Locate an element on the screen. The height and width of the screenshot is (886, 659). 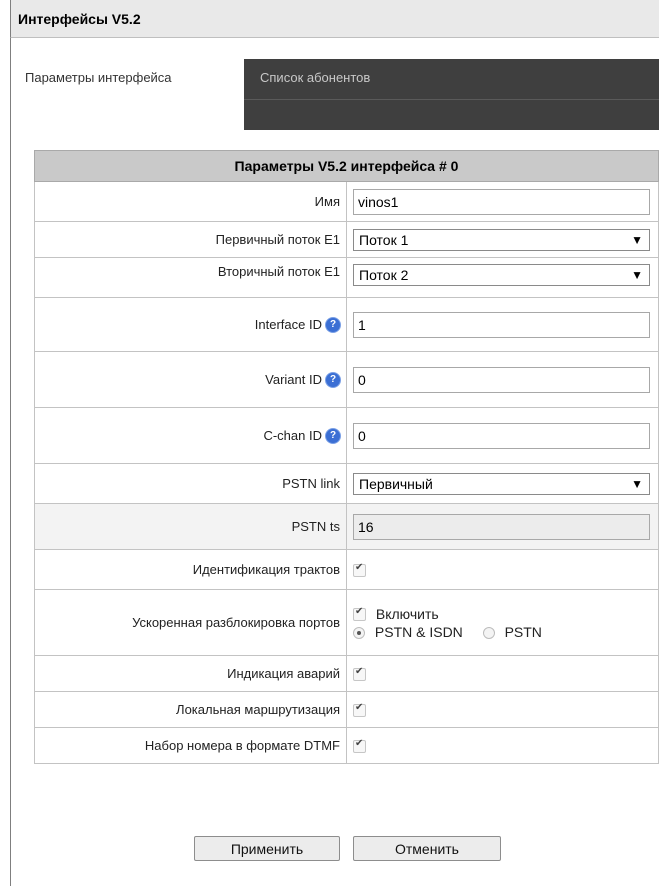
window-title: Интерфейсы V5.2 is located at coordinates (334, 19).